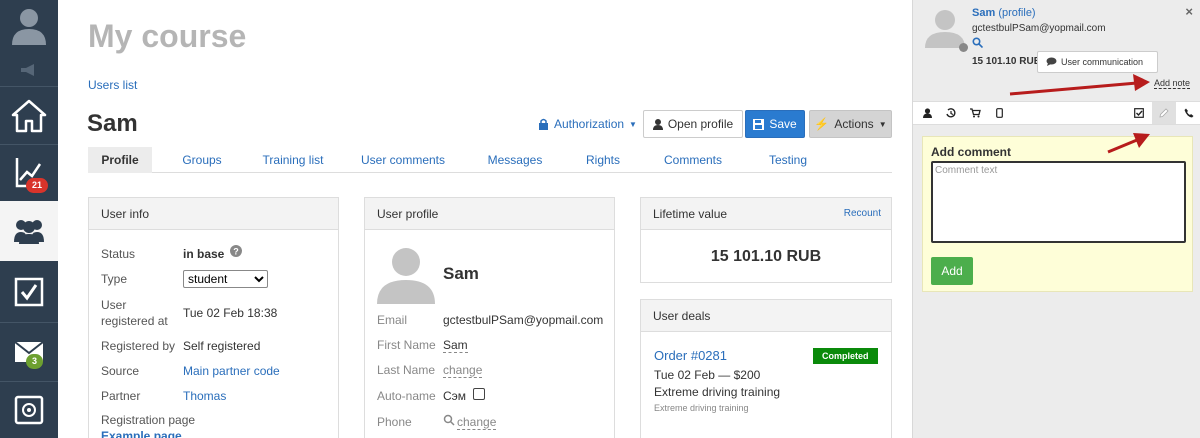 This screenshot has height=438, width=1200. What do you see at coordinates (1141, 82) in the screenshot?
I see `arrow-head-add-note` at bounding box center [1141, 82].